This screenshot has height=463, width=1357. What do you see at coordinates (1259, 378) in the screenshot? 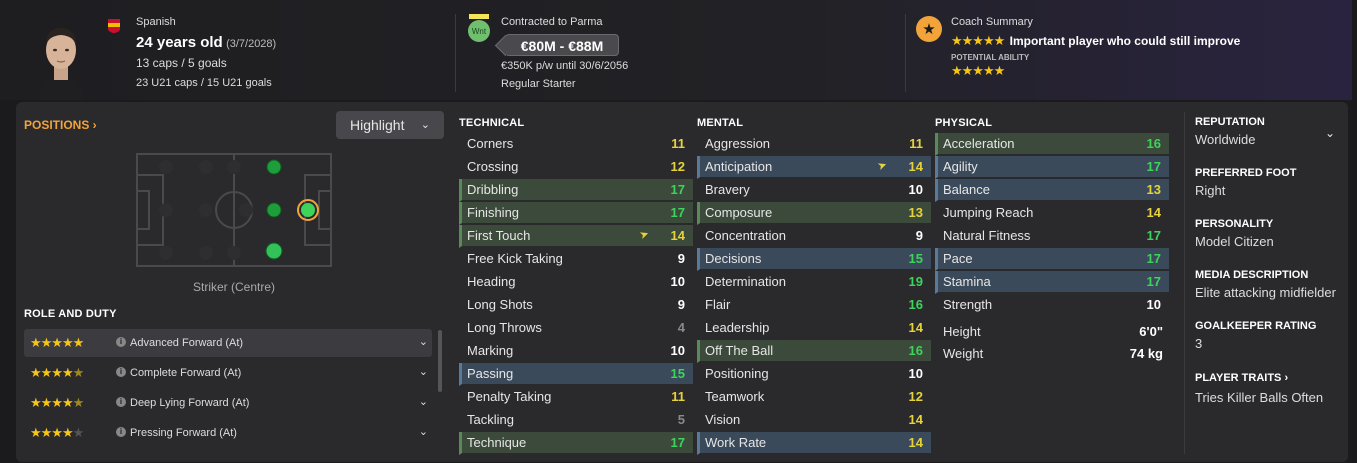
I see `player-traits-title: PLAYER TRAITS ›` at bounding box center [1259, 378].